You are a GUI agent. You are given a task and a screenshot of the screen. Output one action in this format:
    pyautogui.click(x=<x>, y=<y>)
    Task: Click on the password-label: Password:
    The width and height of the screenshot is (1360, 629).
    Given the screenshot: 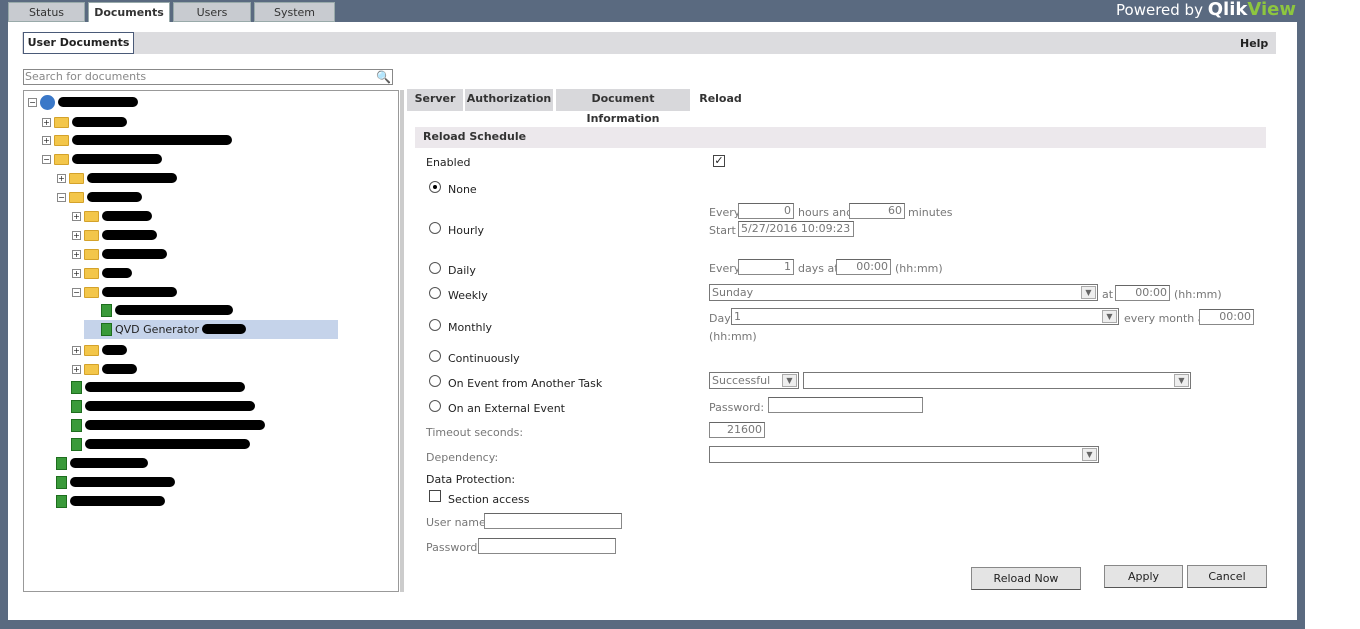 What is the action you would take?
    pyautogui.click(x=454, y=547)
    